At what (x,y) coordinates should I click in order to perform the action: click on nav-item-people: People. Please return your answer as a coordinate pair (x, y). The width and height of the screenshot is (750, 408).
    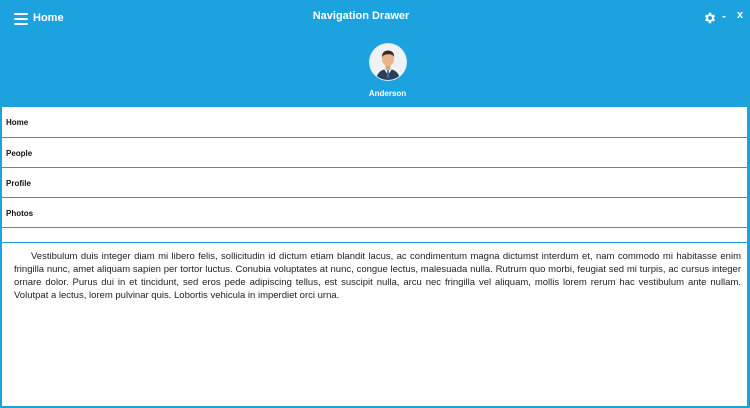
    Looking at the image, I should click on (374, 153).